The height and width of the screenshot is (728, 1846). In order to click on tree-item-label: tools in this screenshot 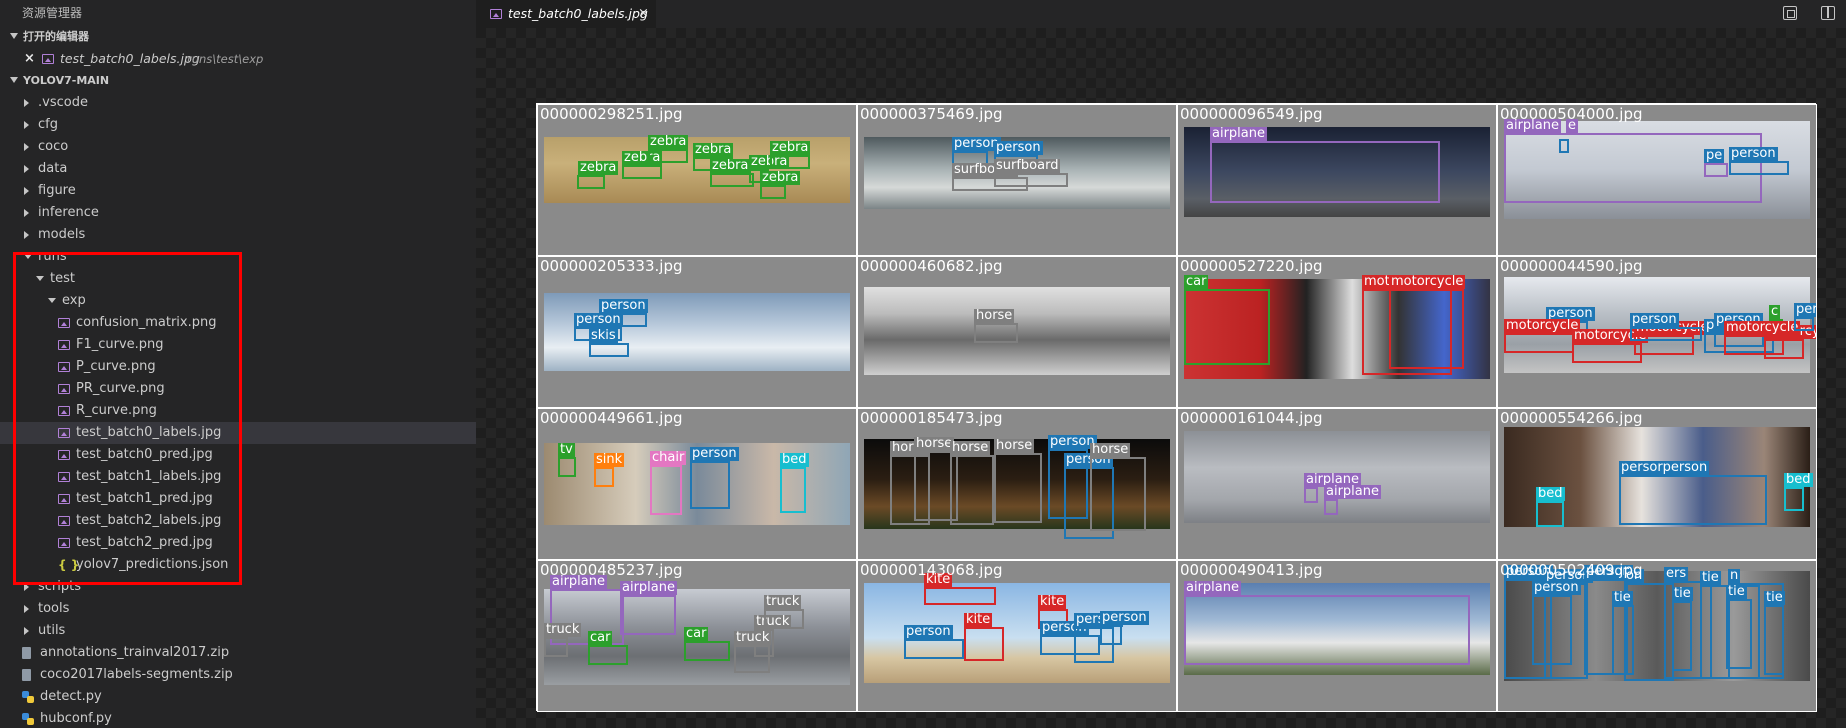, I will do `click(54, 608)`.